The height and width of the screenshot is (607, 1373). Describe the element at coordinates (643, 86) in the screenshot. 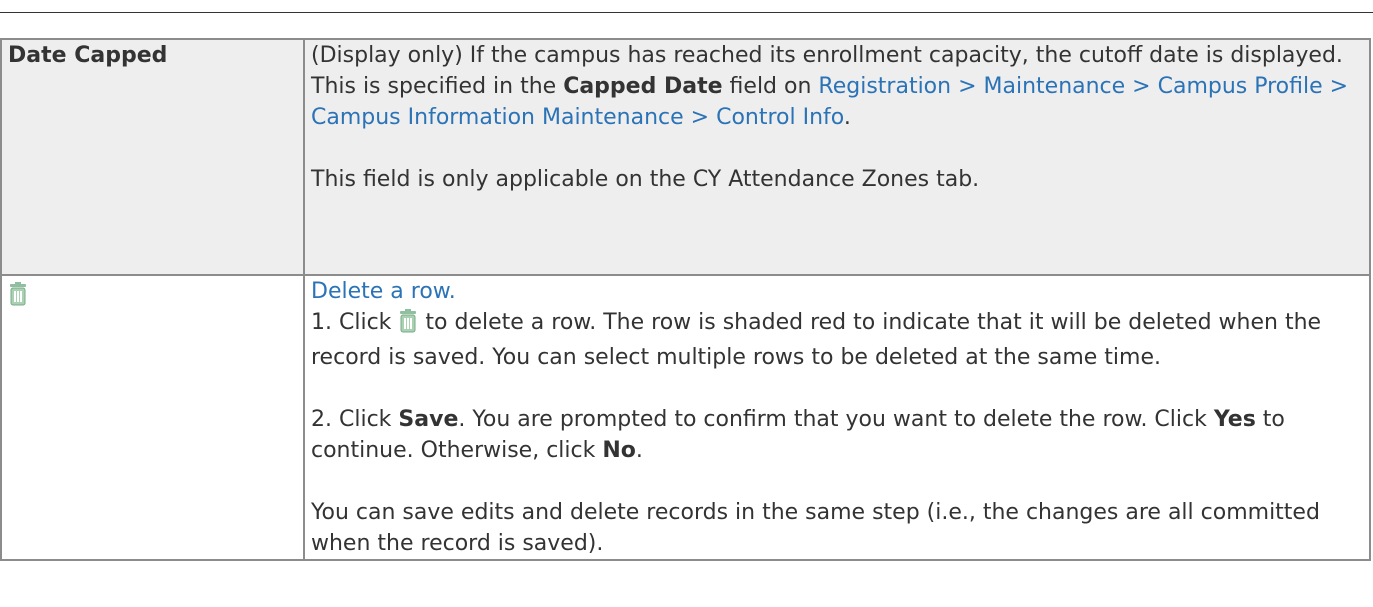

I see `capped-date-field-name: Capped Date` at that location.